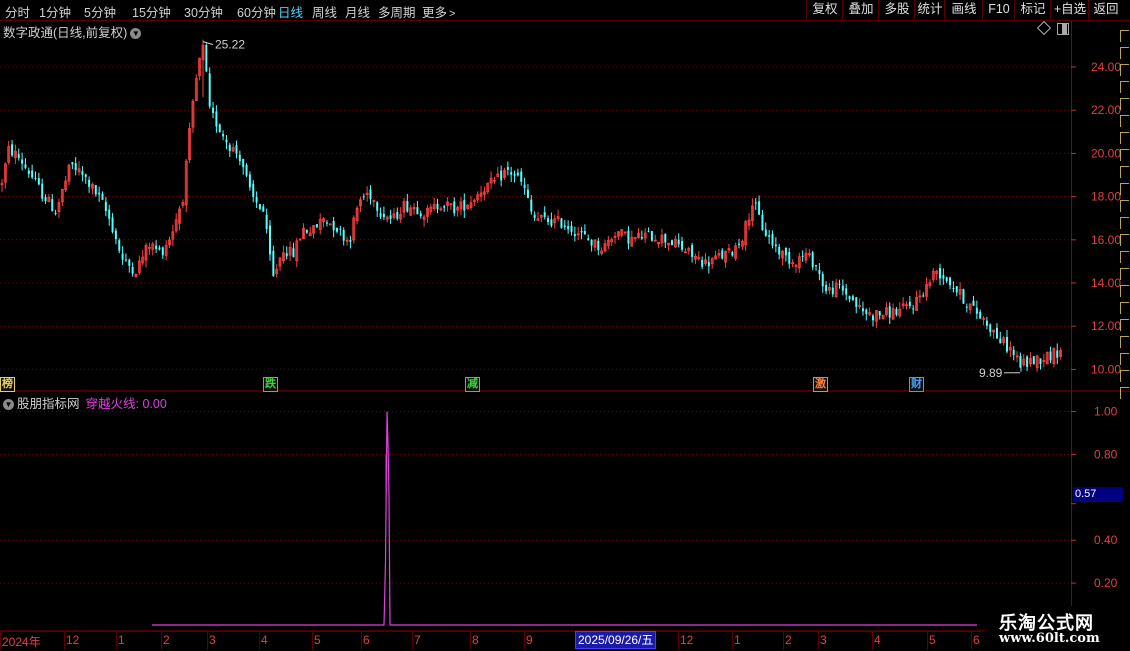 Image resolution: width=1130 pixels, height=651 pixels. I want to click on event-marker-incentive: 激, so click(820, 384).